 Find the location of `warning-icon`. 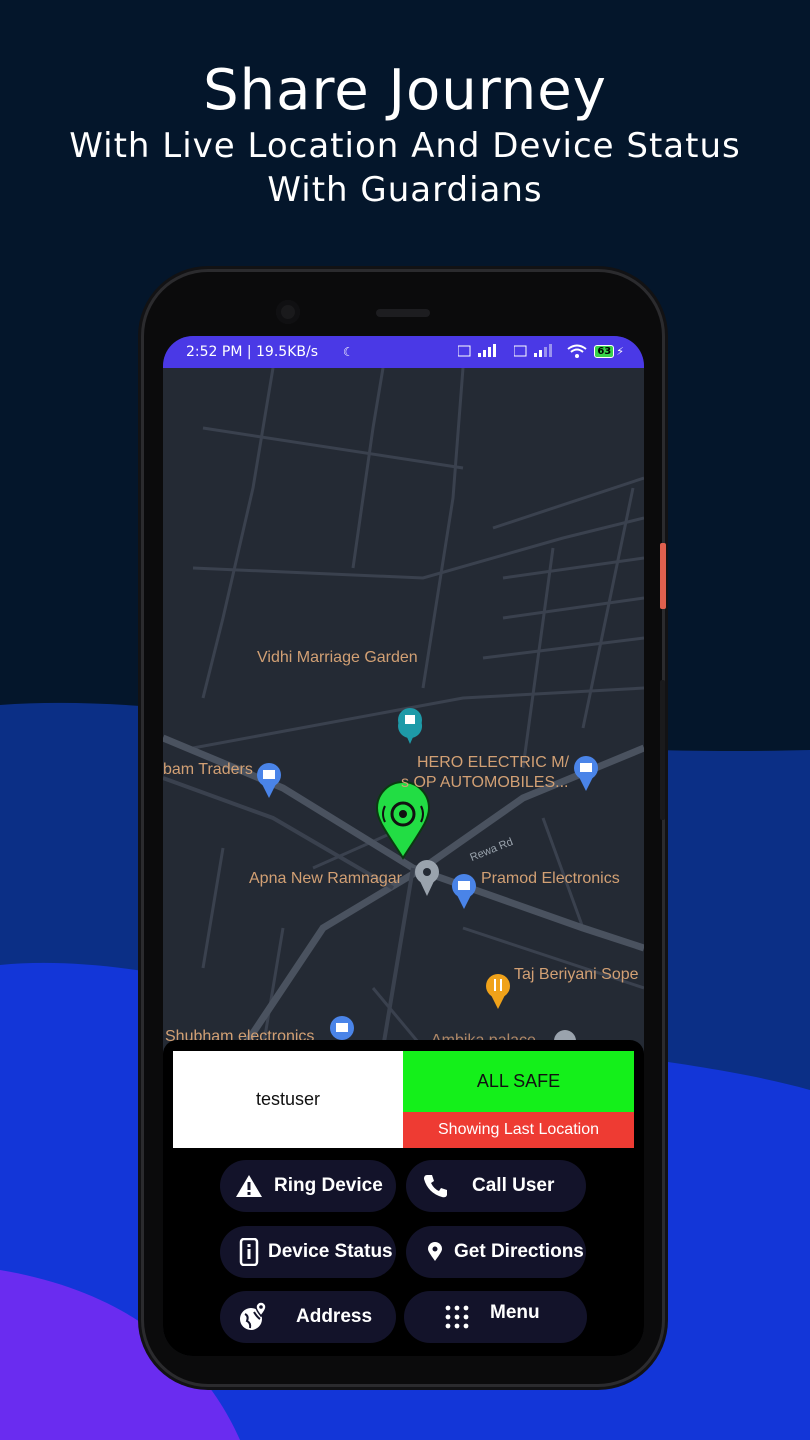

warning-icon is located at coordinates (249, 1186).